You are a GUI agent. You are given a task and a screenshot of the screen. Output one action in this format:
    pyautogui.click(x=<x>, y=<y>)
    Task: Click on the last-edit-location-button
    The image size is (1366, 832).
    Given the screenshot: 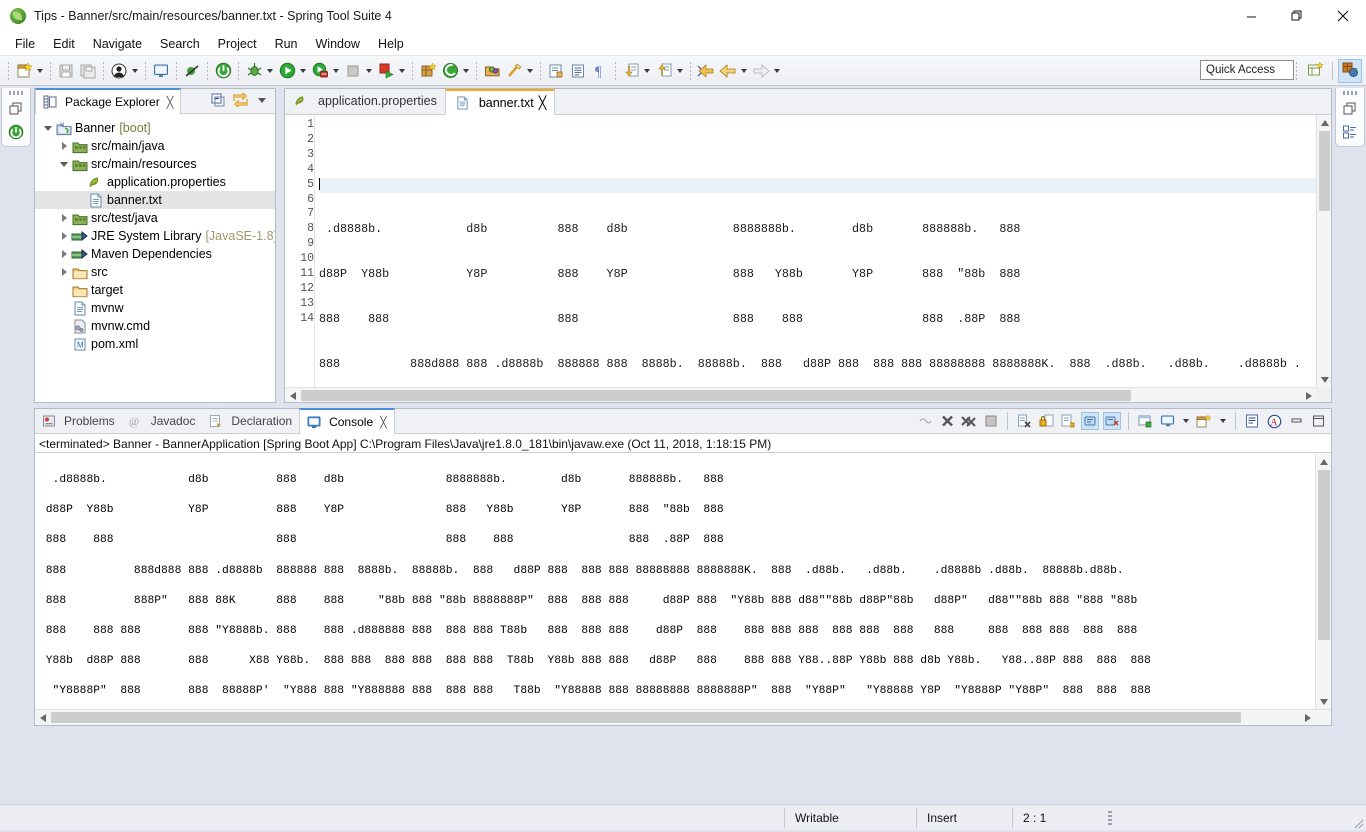 What is the action you would take?
    pyautogui.click(x=706, y=71)
    